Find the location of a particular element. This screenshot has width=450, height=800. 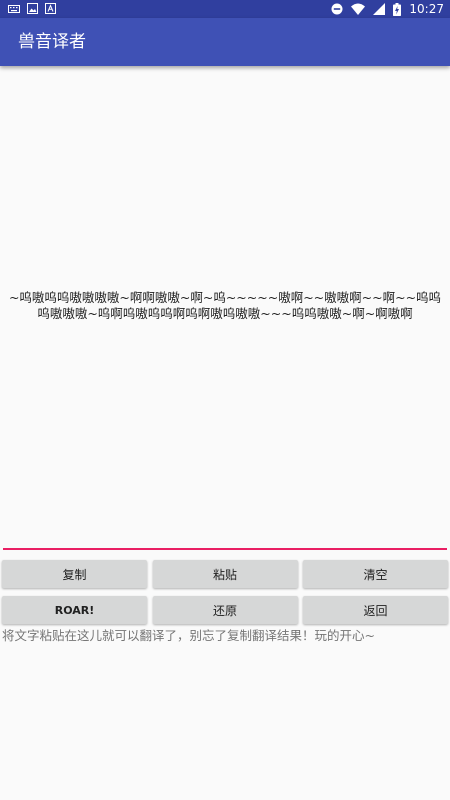

status-bar: 10:27 is located at coordinates (225, 9).